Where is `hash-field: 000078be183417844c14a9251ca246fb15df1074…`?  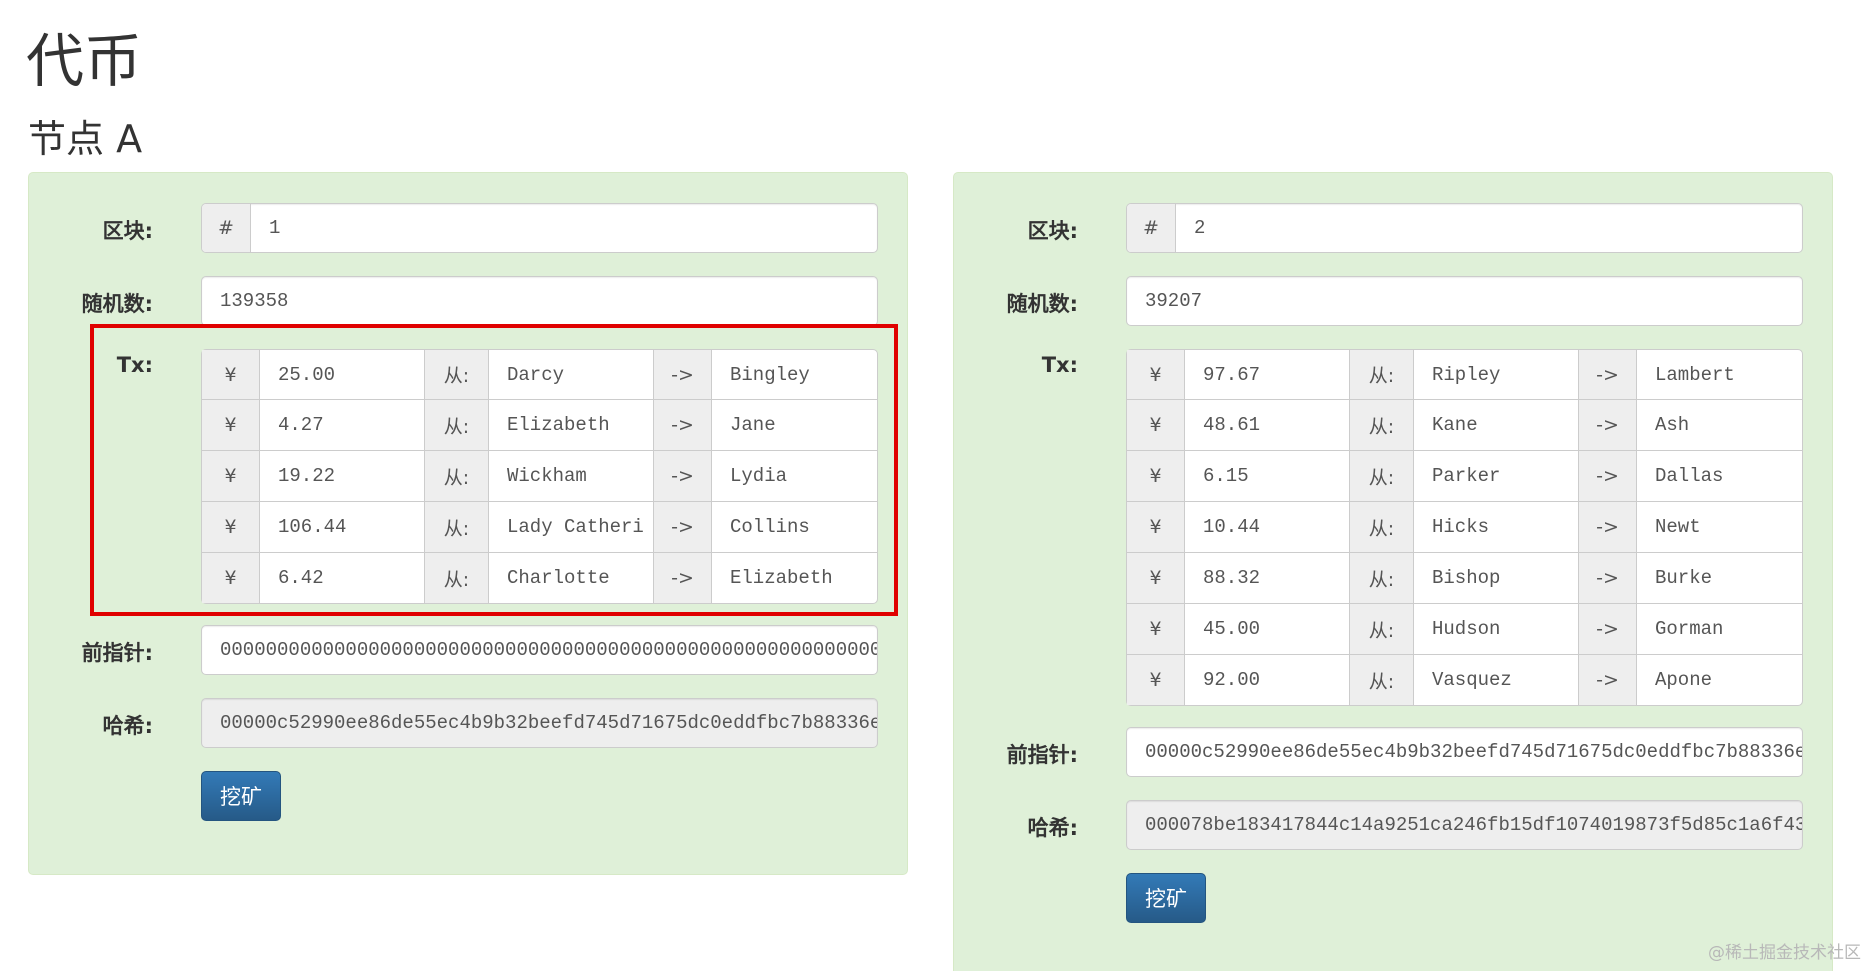
hash-field: 000078be183417844c14a9251ca246fb15df1074… is located at coordinates (1464, 825).